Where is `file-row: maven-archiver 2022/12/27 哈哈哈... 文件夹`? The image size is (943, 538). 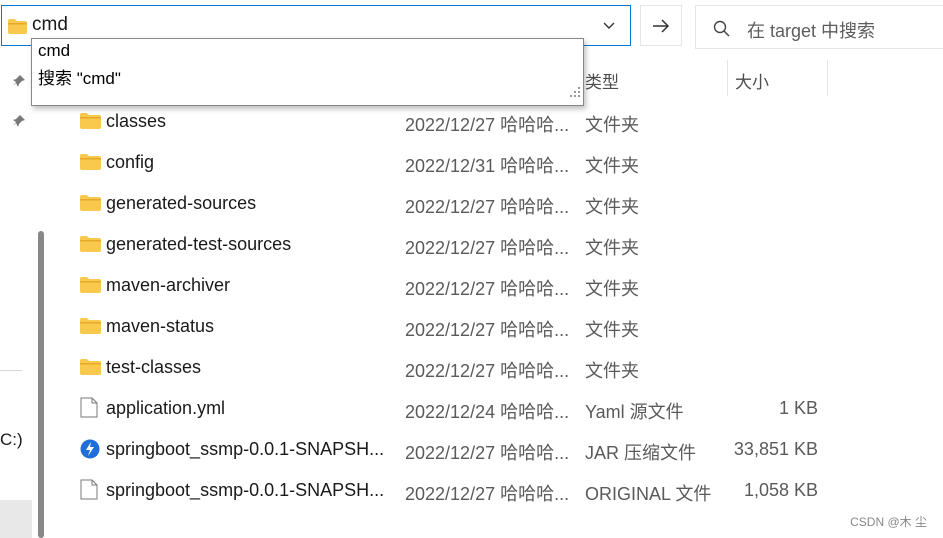
file-row: maven-archiver 2022/12/27 哈哈哈... 文件夹 is located at coordinates (470, 286).